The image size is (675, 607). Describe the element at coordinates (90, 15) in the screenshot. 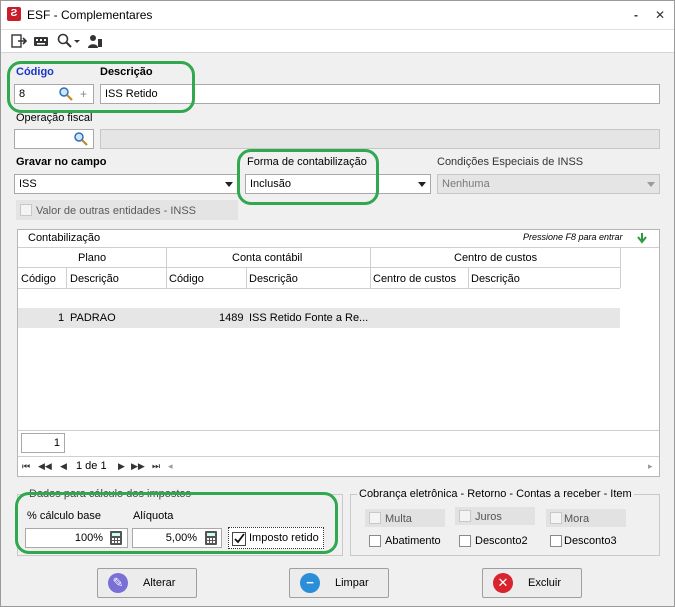

I see `window-title: ESF - Complementares` at that location.